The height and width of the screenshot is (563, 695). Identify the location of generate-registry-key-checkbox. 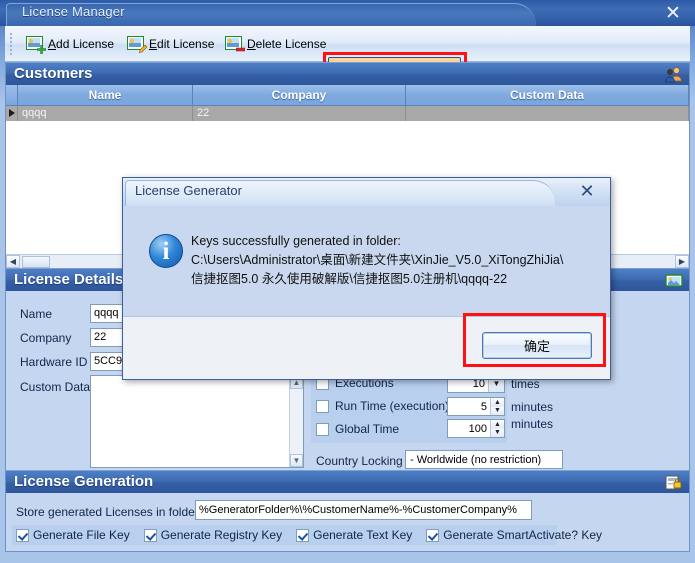
(150, 535).